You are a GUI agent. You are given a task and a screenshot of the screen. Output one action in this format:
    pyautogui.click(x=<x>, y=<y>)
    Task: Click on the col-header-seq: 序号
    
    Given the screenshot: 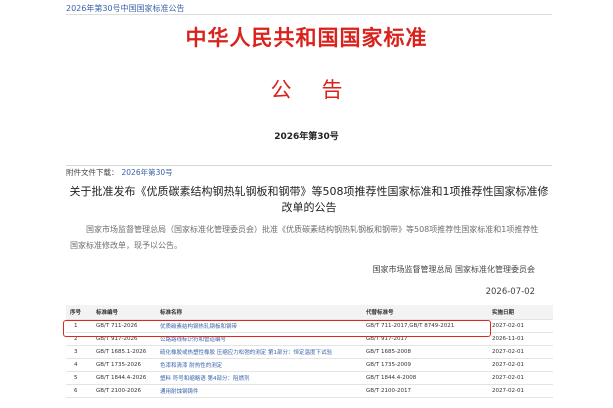 What is the action you would take?
    pyautogui.click(x=79, y=312)
    